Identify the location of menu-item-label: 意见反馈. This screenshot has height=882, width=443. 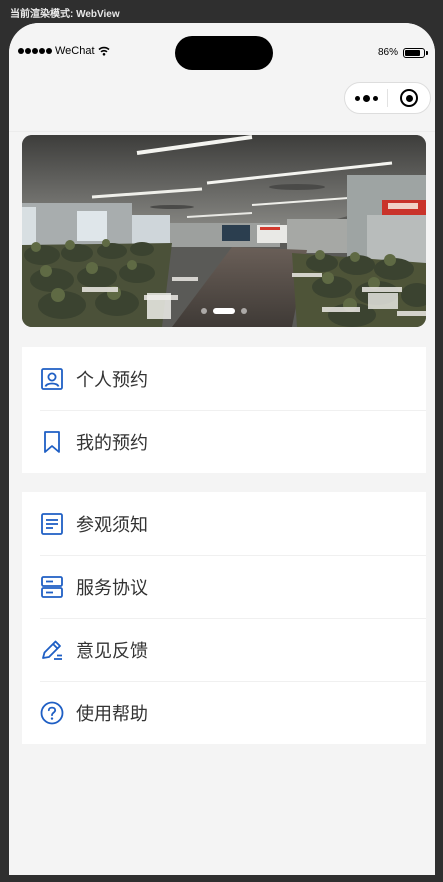
(112, 651).